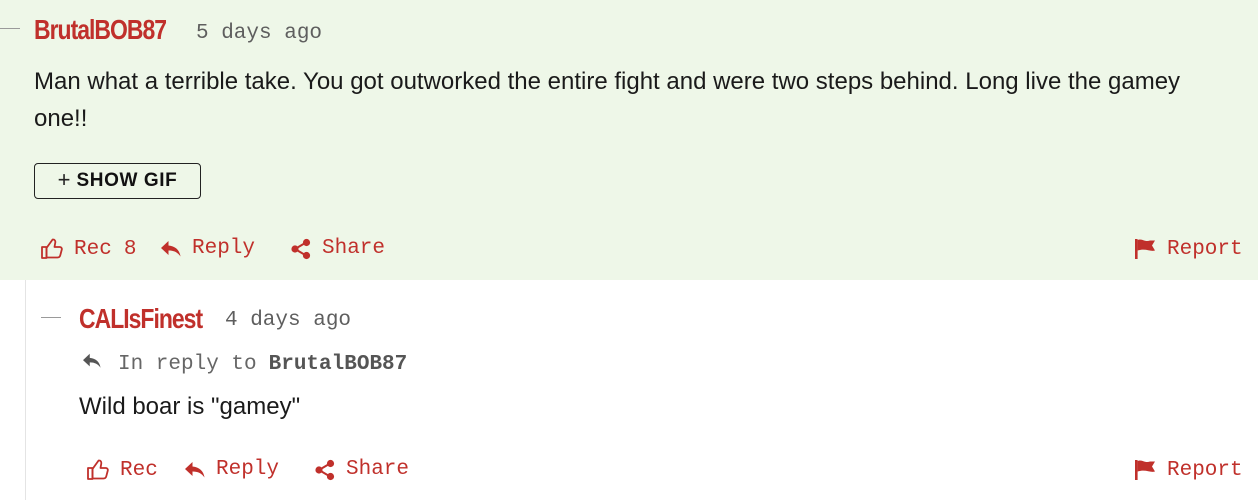 The width and height of the screenshot is (1258, 500). I want to click on in-reply-to: In reply to BrutalBOB87, so click(244, 364).